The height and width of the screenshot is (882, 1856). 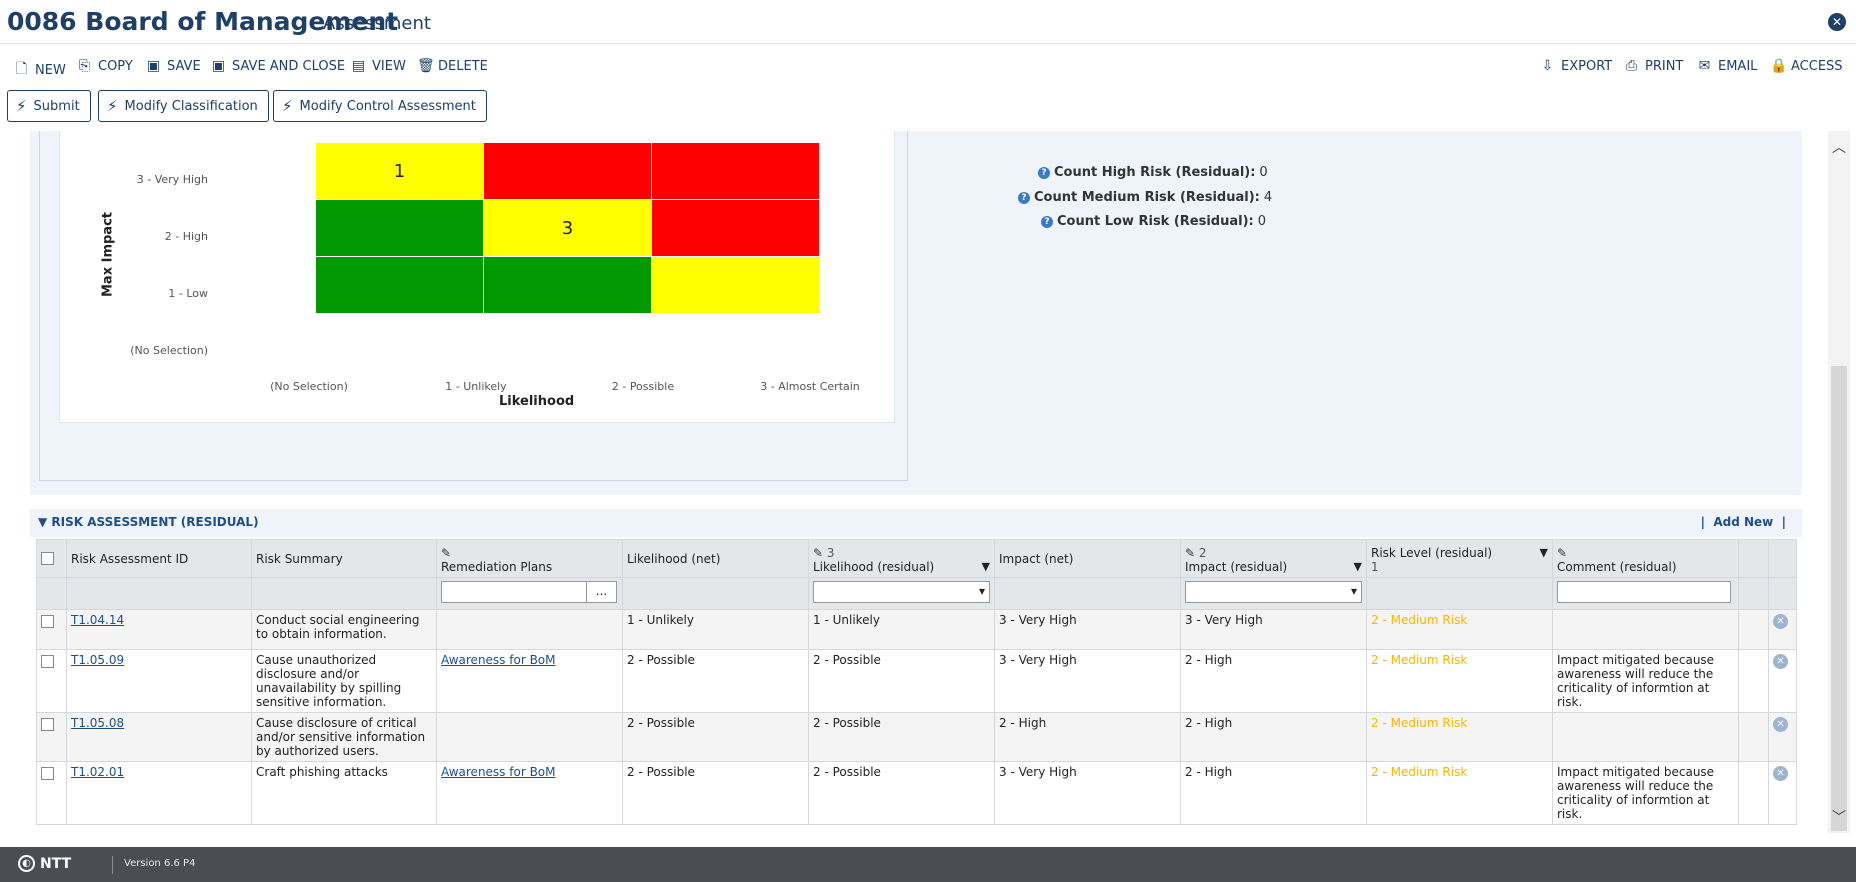 I want to click on comment-filter-input, so click(x=1644, y=592).